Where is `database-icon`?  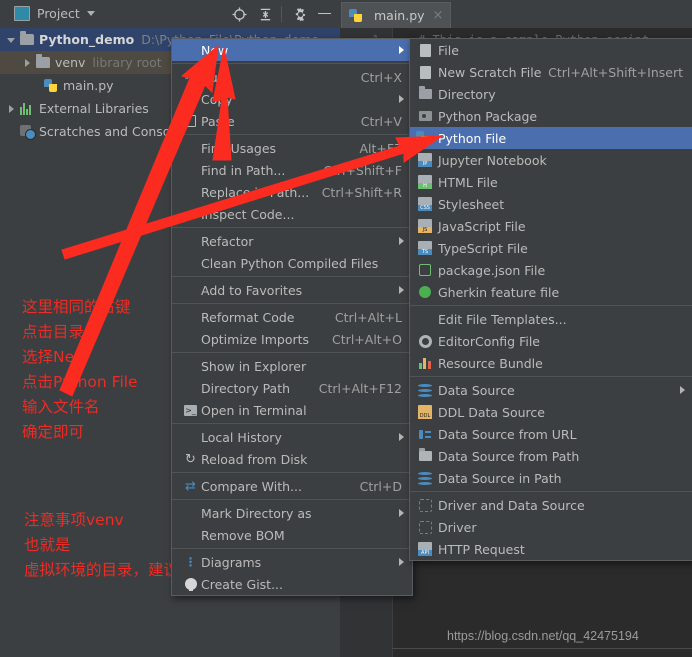
database-icon is located at coordinates (425, 390).